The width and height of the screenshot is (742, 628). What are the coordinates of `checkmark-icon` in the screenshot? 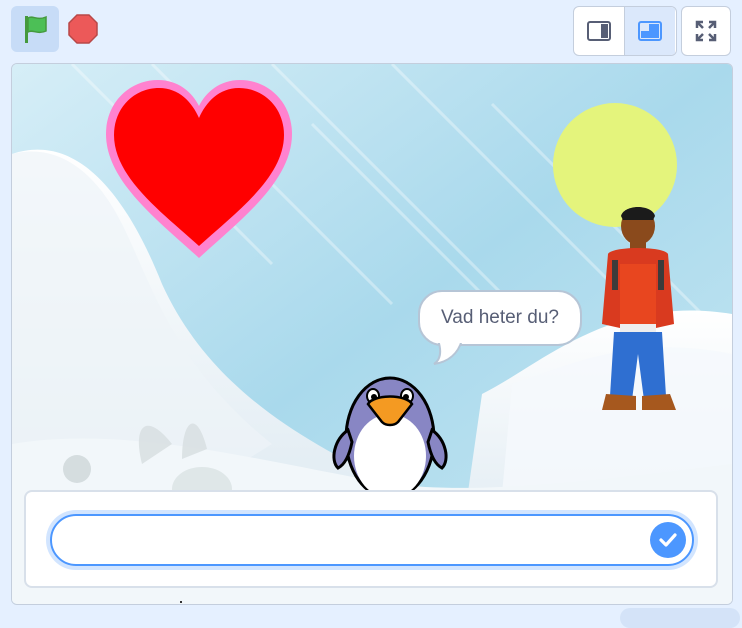 It's located at (668, 540).